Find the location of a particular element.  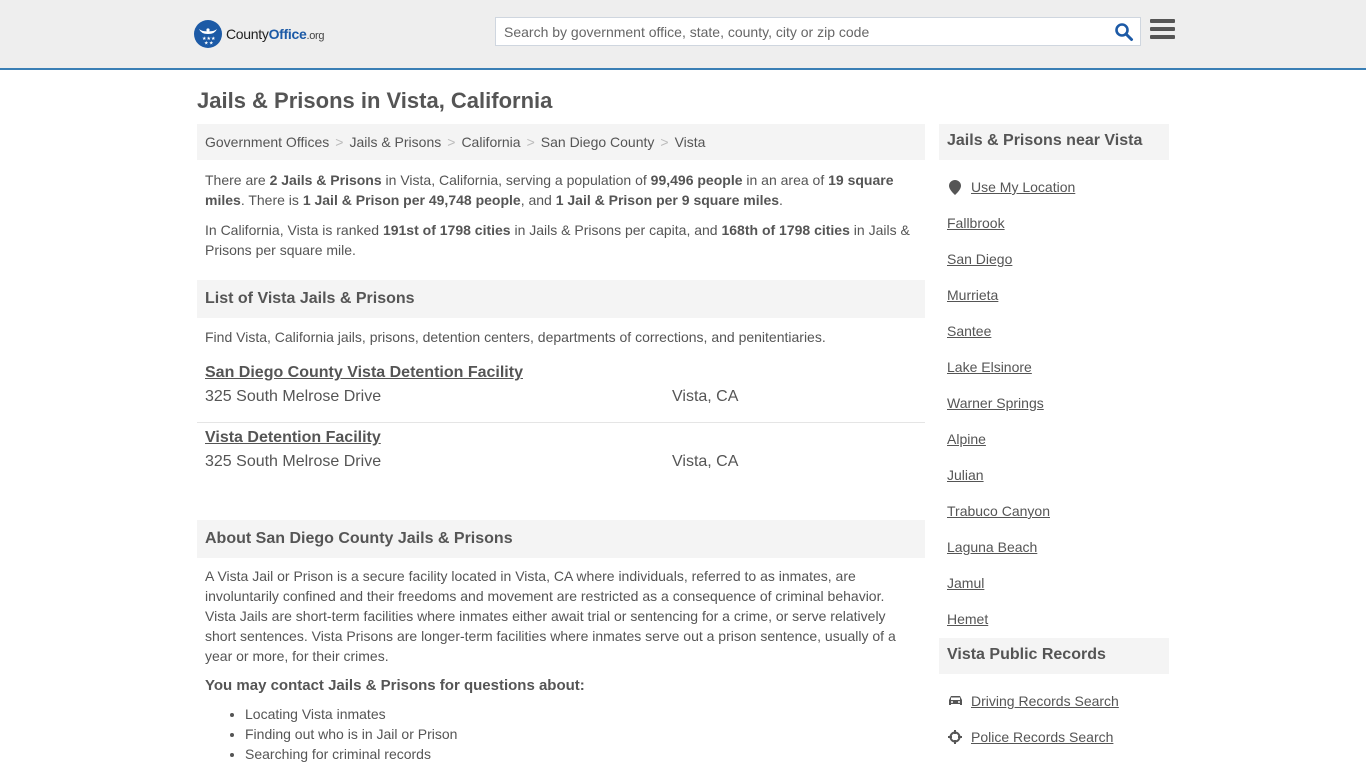

nearby-city-link: San Diego is located at coordinates (979, 259).